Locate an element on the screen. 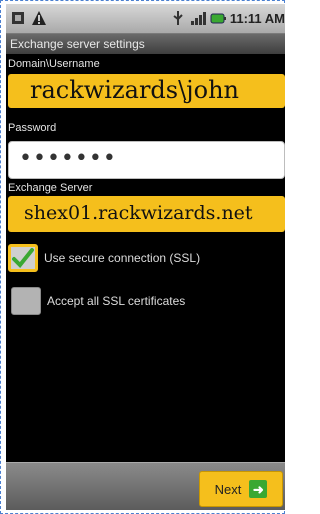 This screenshot has height=514, width=320. signal-icon is located at coordinates (198, 18).